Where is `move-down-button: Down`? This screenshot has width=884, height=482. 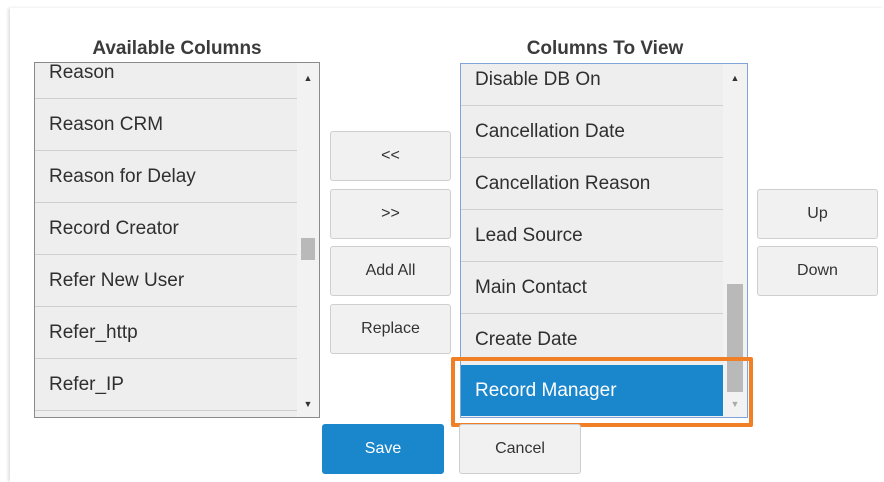 move-down-button: Down is located at coordinates (817, 271).